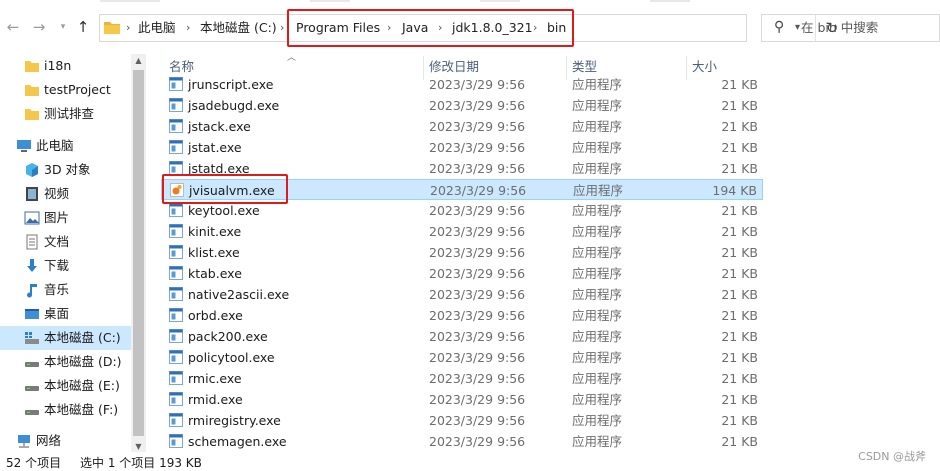 The width and height of the screenshot is (940, 471). What do you see at coordinates (65, 290) in the screenshot?
I see `sidebar-item-music: 音乐` at bounding box center [65, 290].